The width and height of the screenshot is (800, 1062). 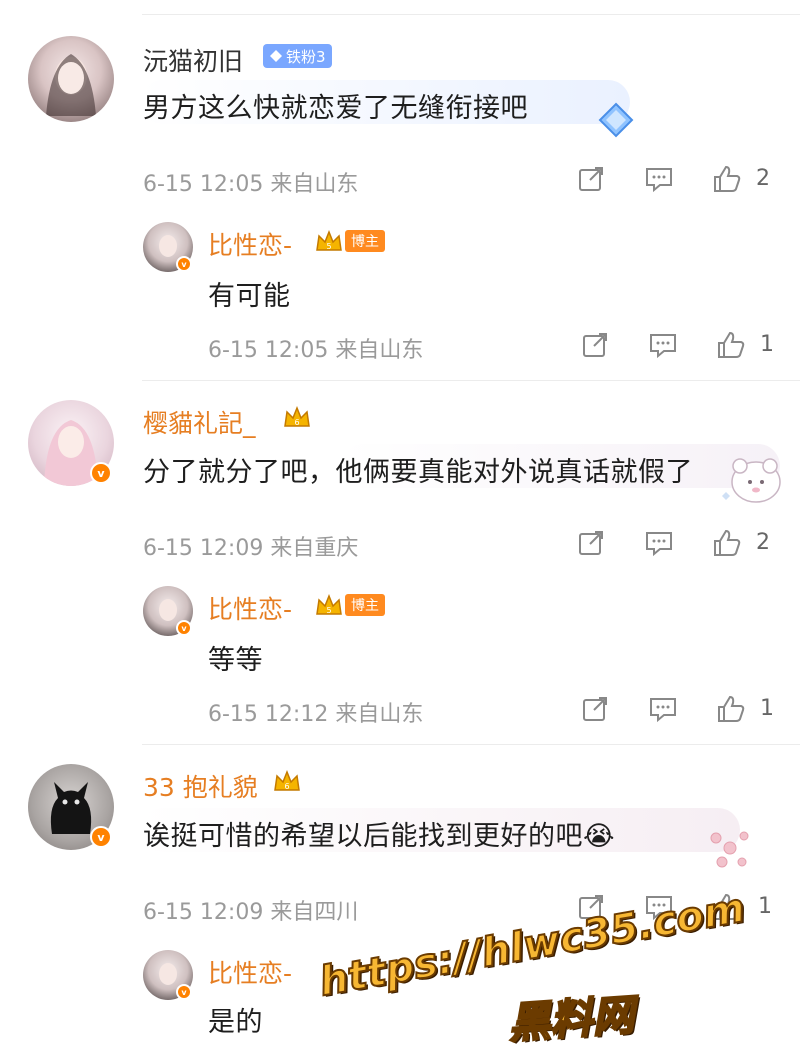 What do you see at coordinates (363, 836) in the screenshot?
I see `comment-text-body: 诶挺可惜的希望以后能找到更好的吧` at bounding box center [363, 836].